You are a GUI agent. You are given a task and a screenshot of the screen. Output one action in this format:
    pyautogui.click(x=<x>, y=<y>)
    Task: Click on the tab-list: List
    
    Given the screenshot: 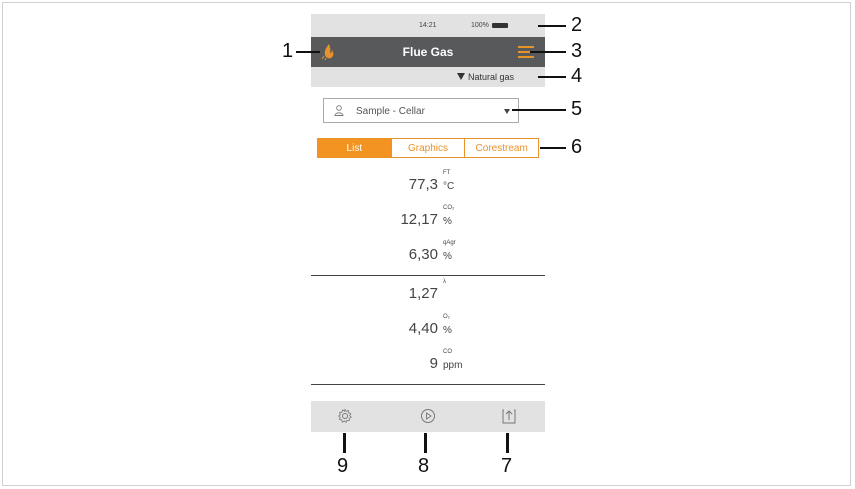 What is the action you would take?
    pyautogui.click(x=354, y=148)
    